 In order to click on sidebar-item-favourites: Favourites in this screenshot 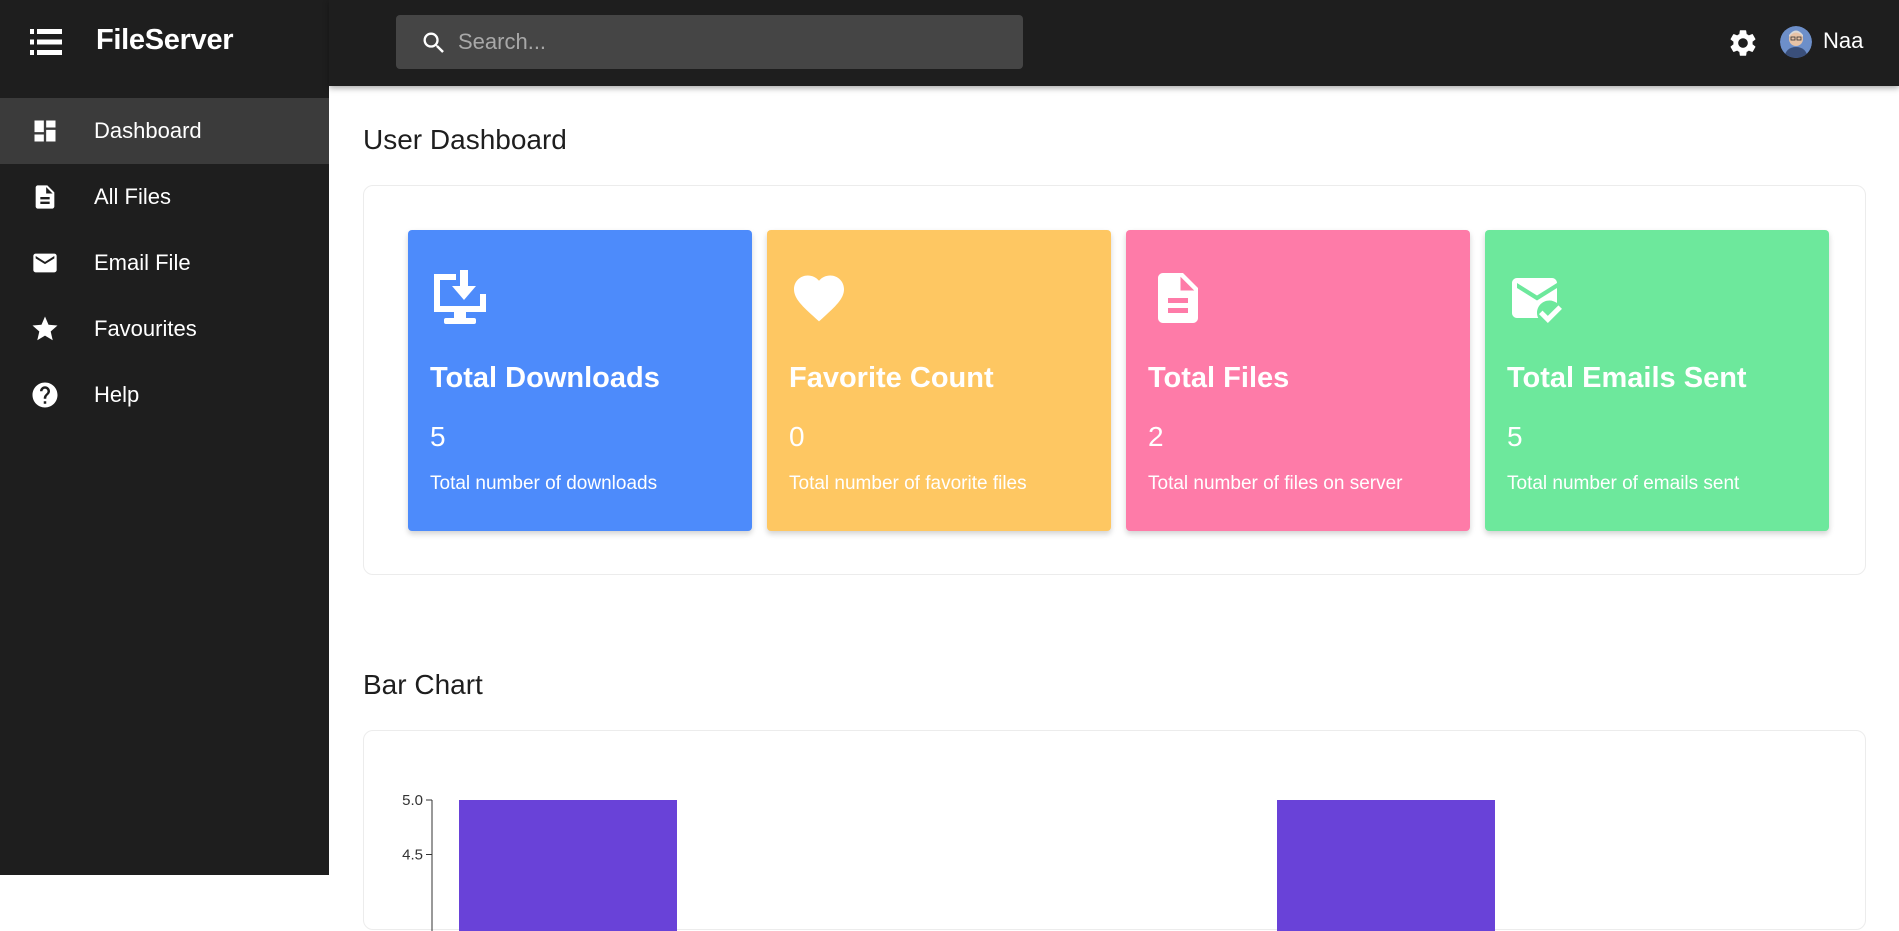, I will do `click(164, 329)`.